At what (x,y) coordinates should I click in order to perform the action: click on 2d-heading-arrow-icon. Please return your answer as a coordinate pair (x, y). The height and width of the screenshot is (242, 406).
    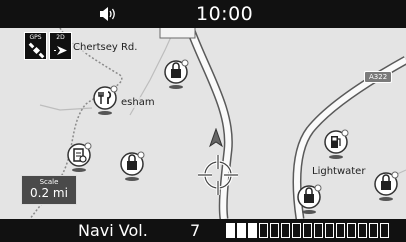
    Looking at the image, I should click on (60, 50).